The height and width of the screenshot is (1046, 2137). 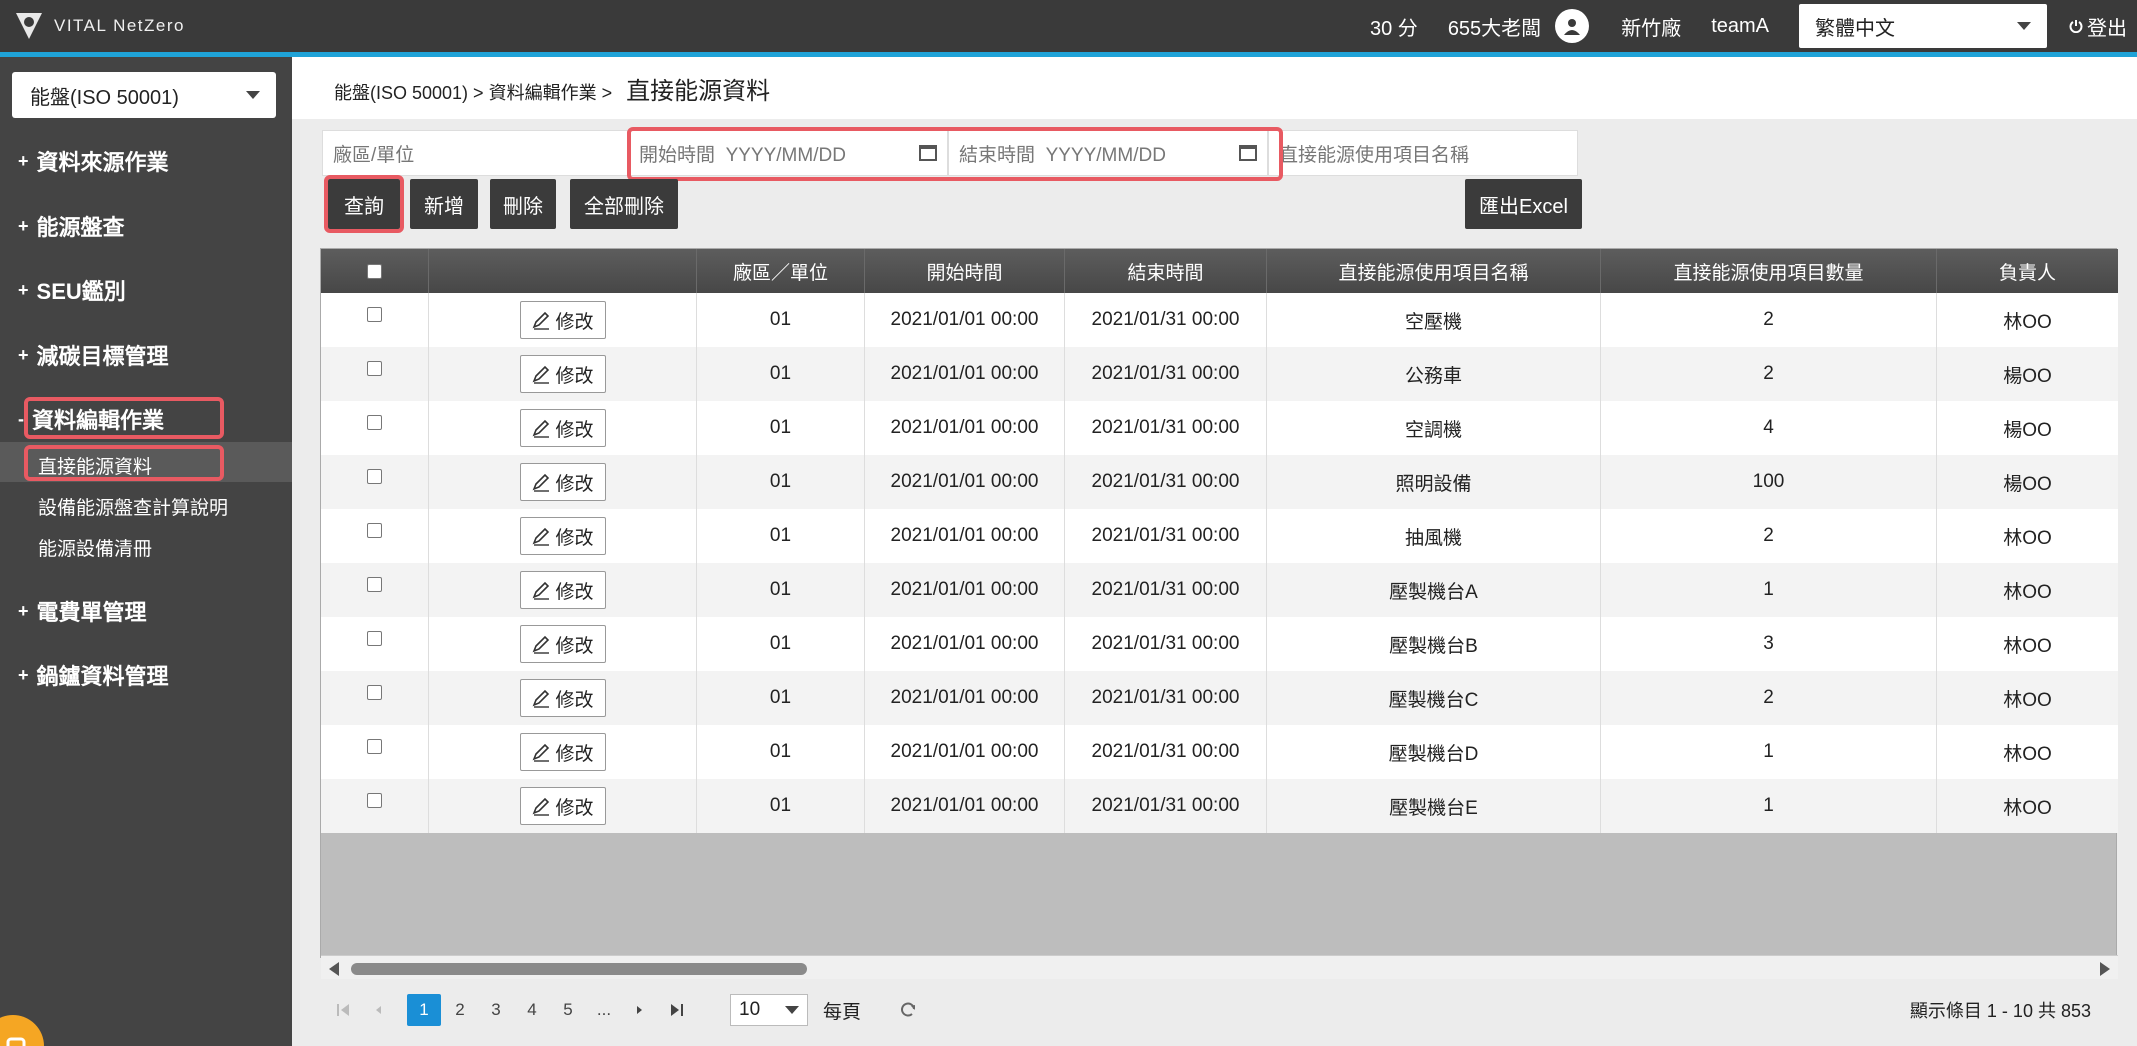 What do you see at coordinates (102, 162) in the screenshot?
I see `sidebar-group-label: 資料來源作業` at bounding box center [102, 162].